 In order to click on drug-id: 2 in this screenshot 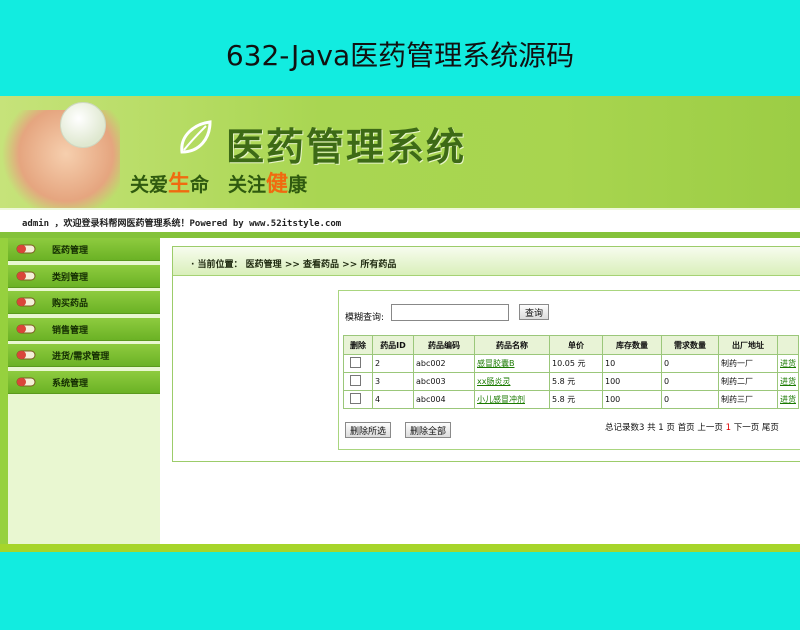, I will do `click(393, 363)`.